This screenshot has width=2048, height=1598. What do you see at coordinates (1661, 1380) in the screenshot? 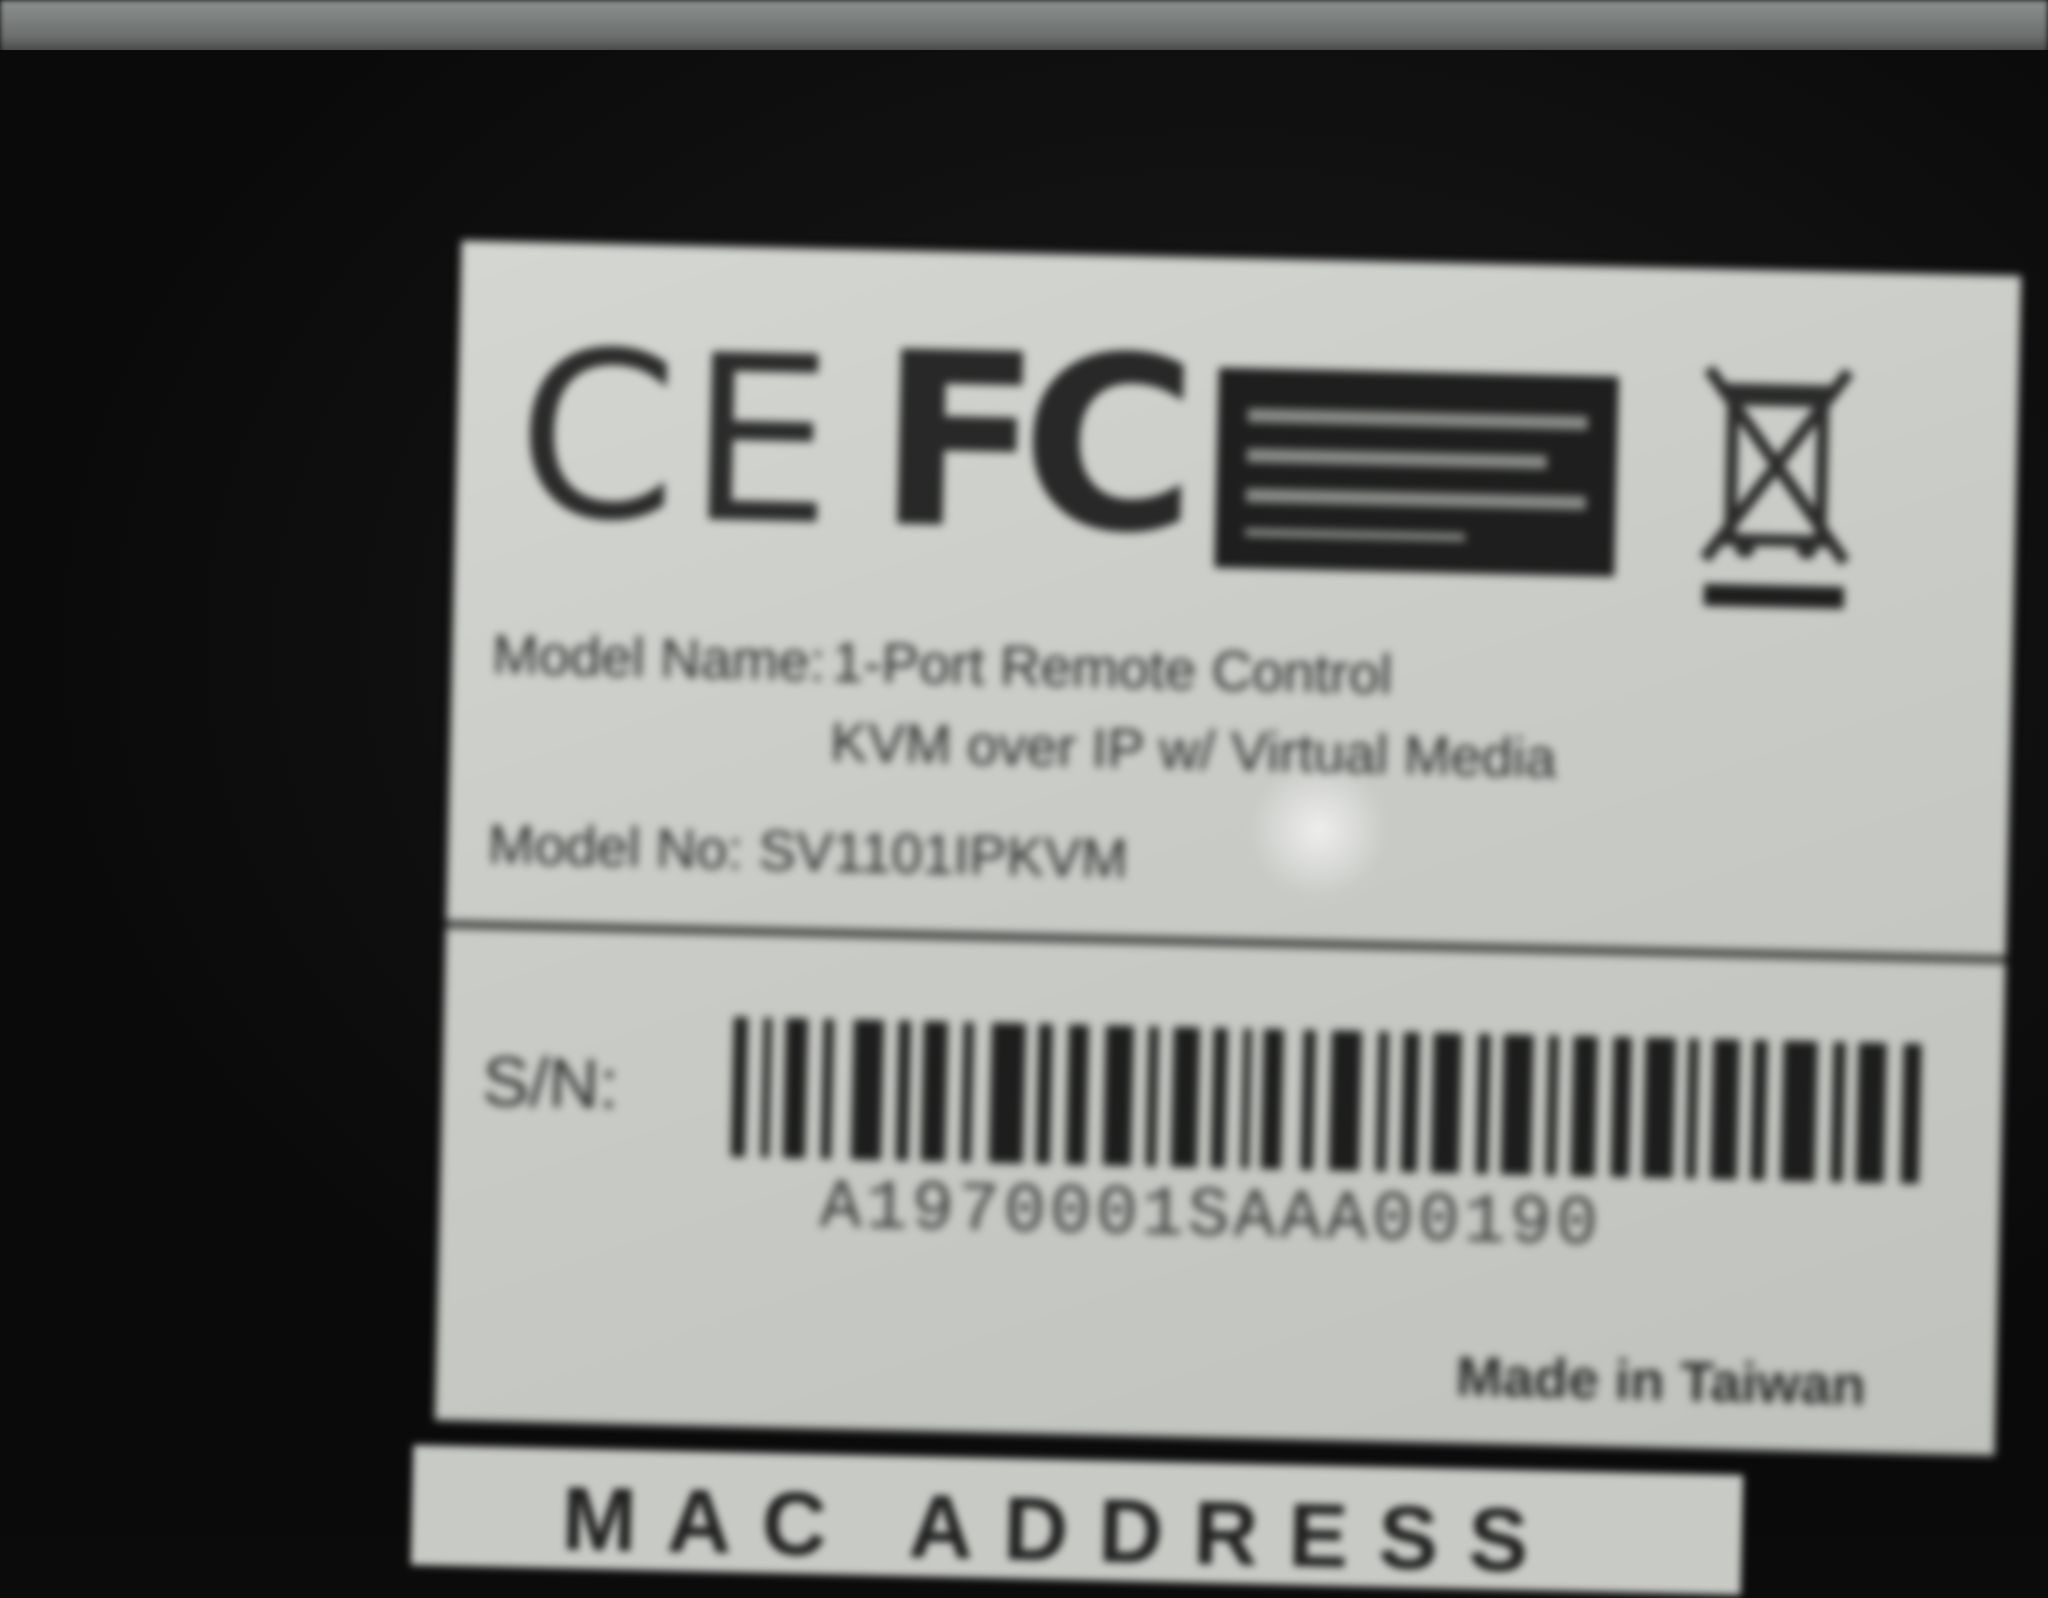
I see `made-in-text: Made in Taiwan` at bounding box center [1661, 1380].